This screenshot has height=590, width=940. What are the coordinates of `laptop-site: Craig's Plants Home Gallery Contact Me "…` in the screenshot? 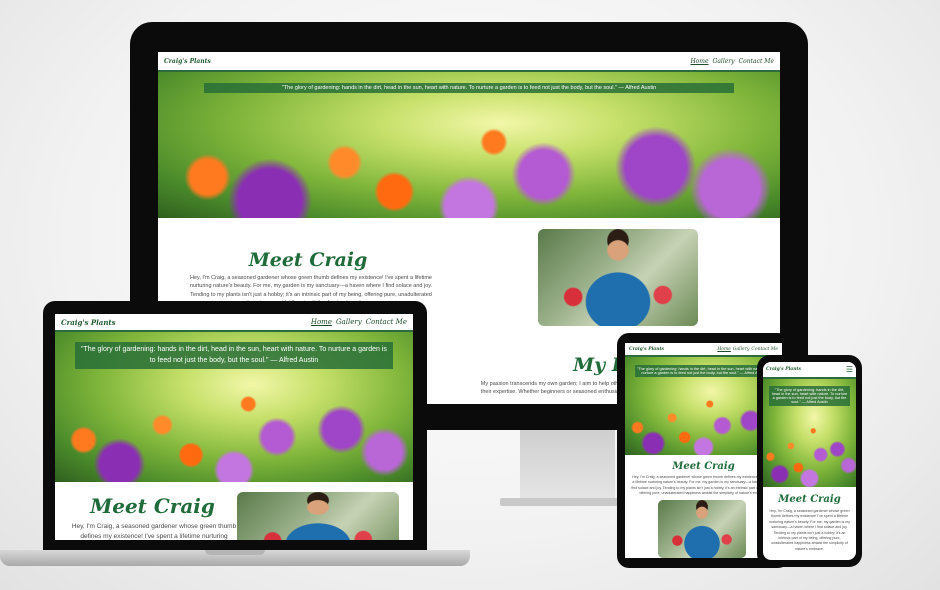 It's located at (234, 427).